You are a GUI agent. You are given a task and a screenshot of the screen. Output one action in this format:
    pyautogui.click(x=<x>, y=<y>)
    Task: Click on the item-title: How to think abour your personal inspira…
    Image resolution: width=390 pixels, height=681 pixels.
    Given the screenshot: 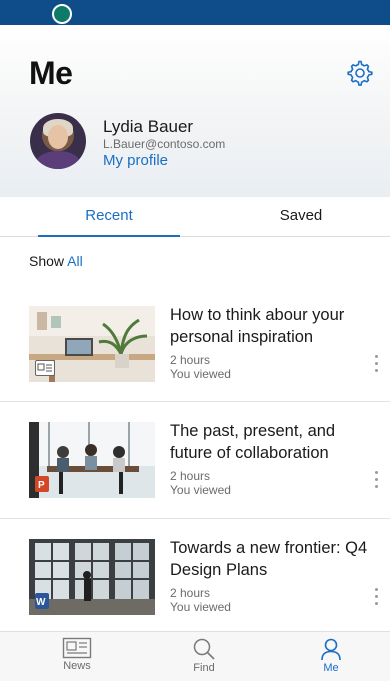 What is the action you would take?
    pyautogui.click(x=257, y=326)
    